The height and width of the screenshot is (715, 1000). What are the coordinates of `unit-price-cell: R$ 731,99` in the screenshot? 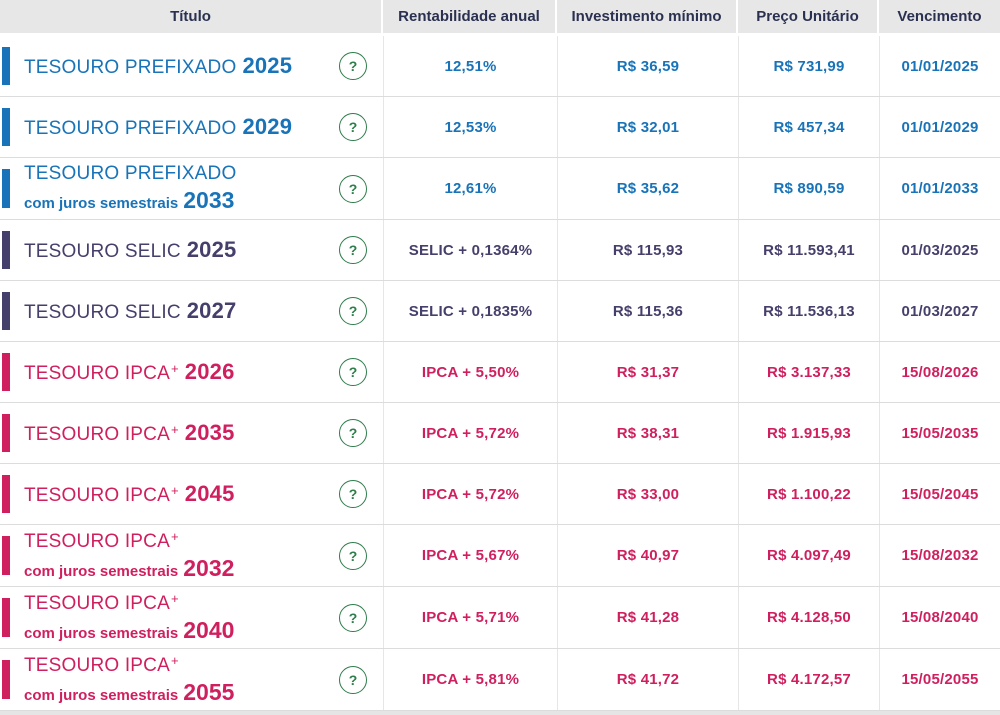 It's located at (808, 66).